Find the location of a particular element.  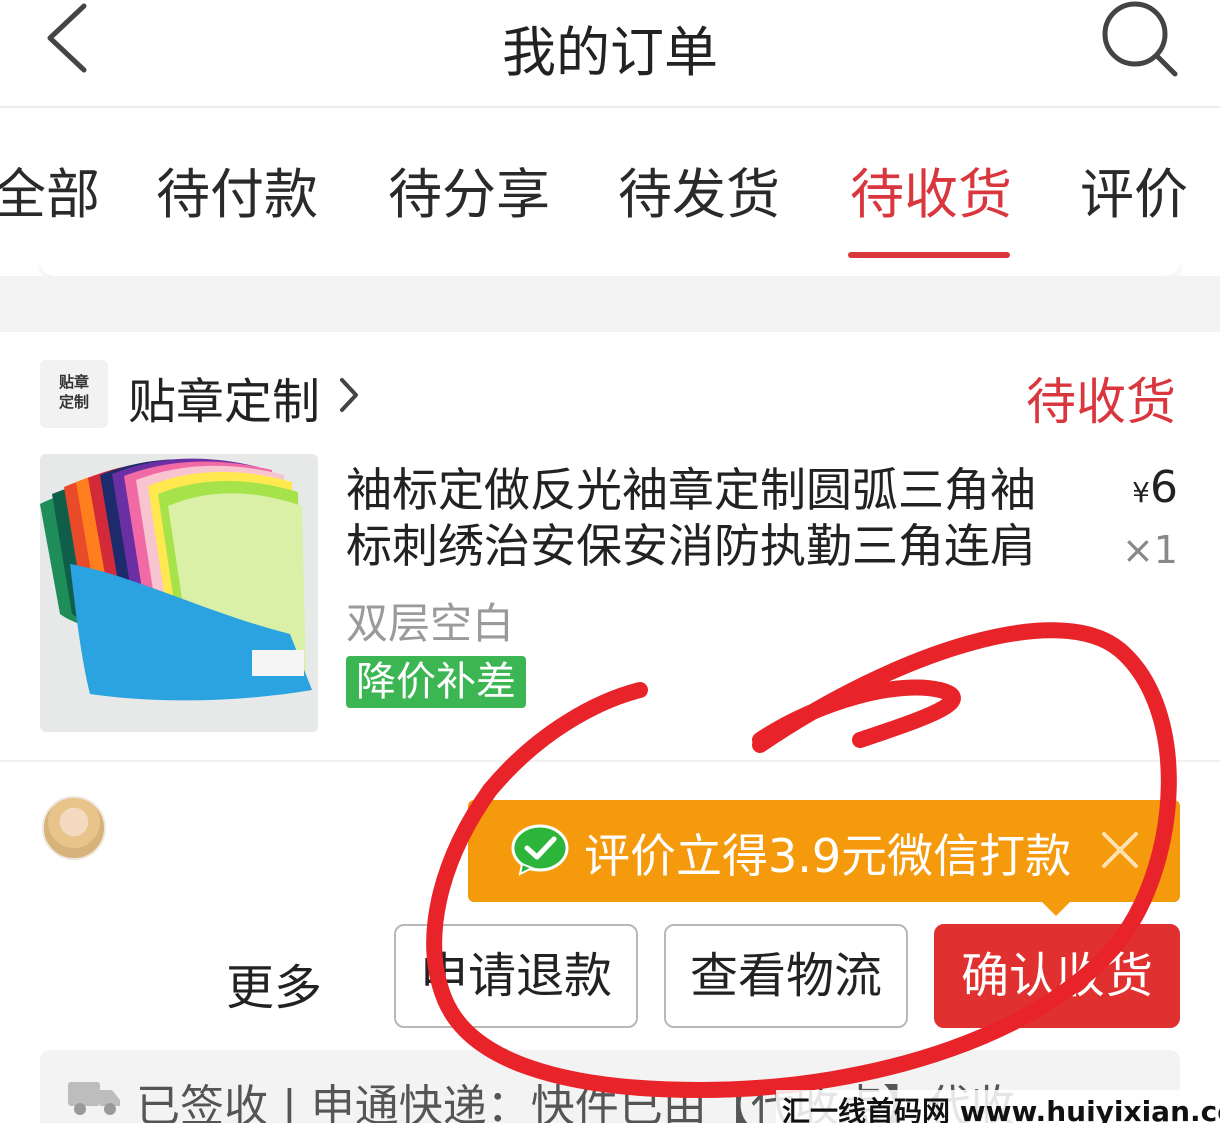

apply-refund-button: 申请退款 is located at coordinates (516, 976).